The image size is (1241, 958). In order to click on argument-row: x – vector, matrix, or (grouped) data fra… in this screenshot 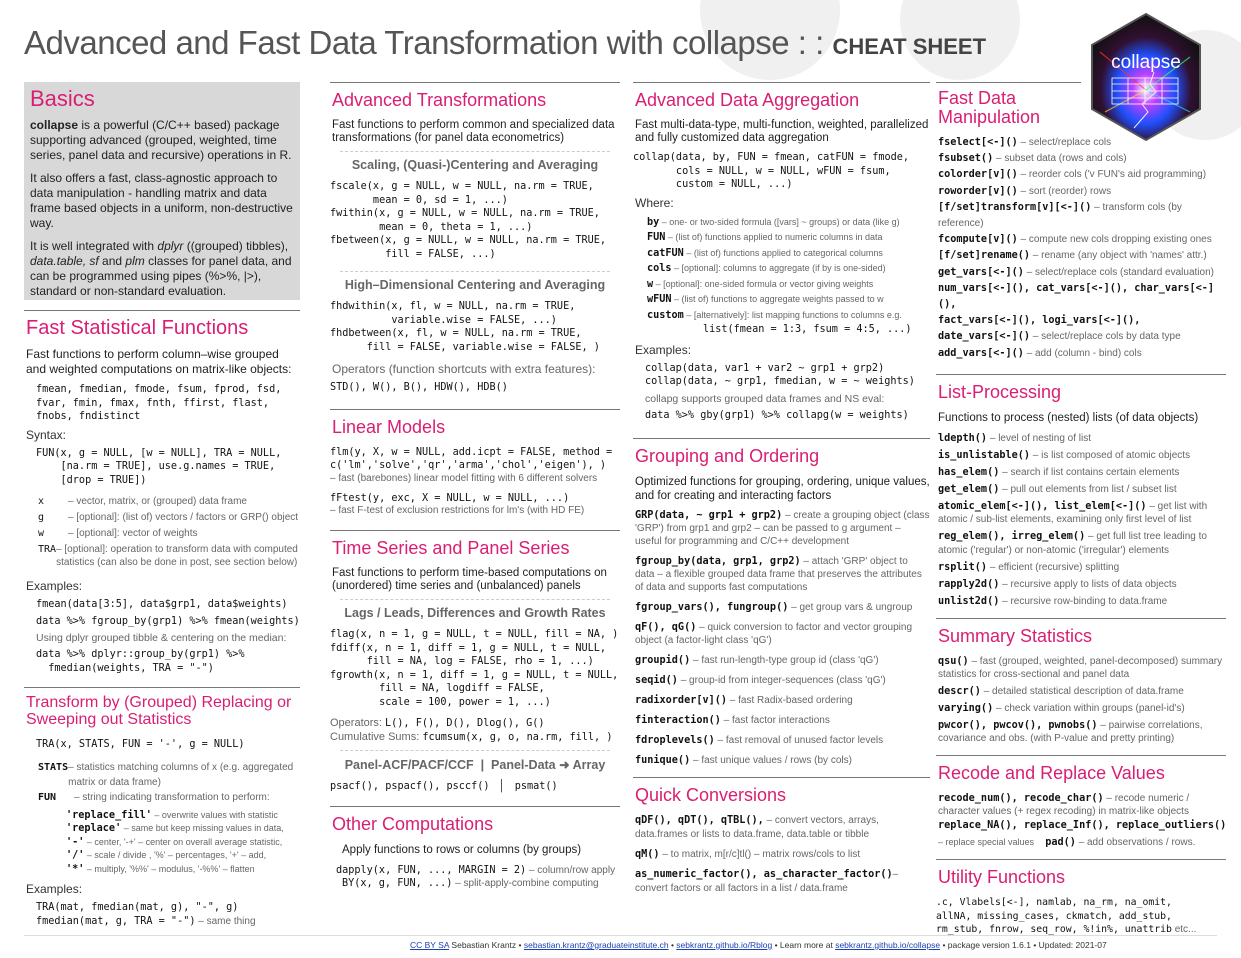, I will do `click(169, 501)`.